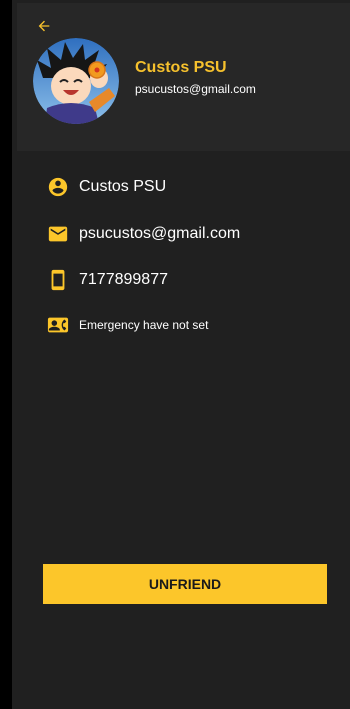  Describe the element at coordinates (185, 584) in the screenshot. I see `unfriend-button: UNFRIEND` at that location.